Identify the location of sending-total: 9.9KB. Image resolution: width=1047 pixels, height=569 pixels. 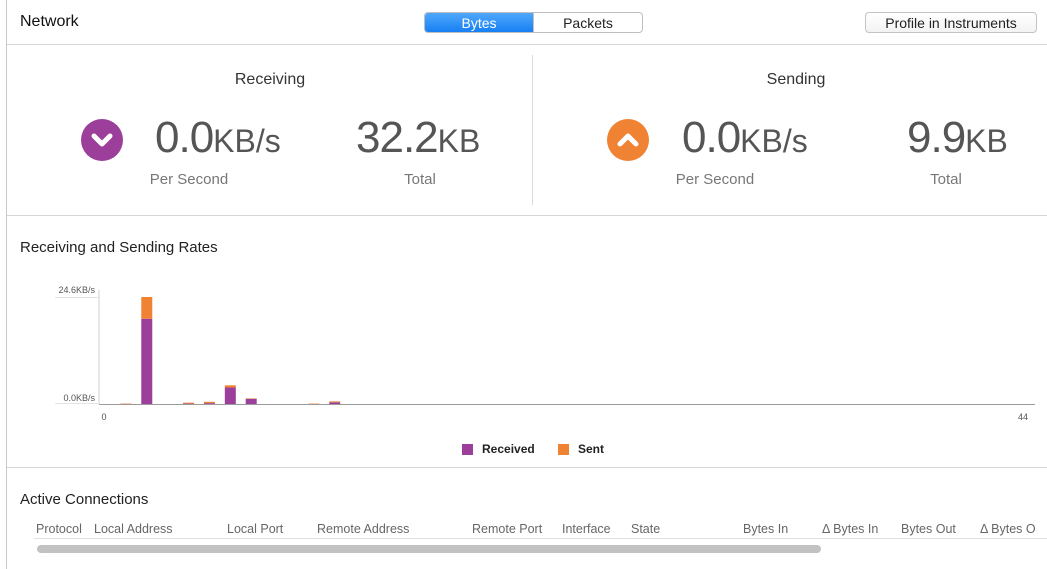
(957, 138).